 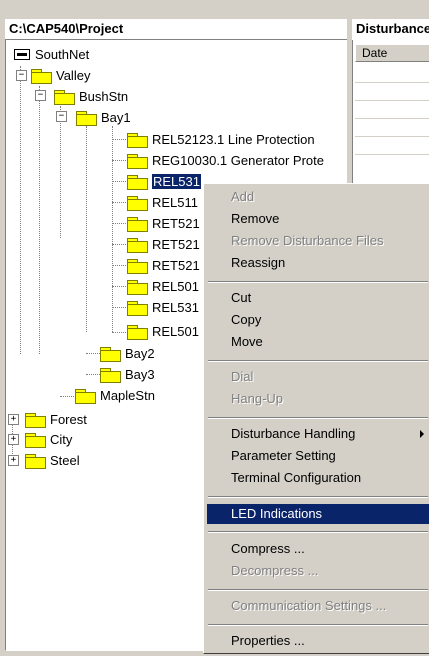 What do you see at coordinates (392, 53) in the screenshot?
I see `date-column-header: Date` at bounding box center [392, 53].